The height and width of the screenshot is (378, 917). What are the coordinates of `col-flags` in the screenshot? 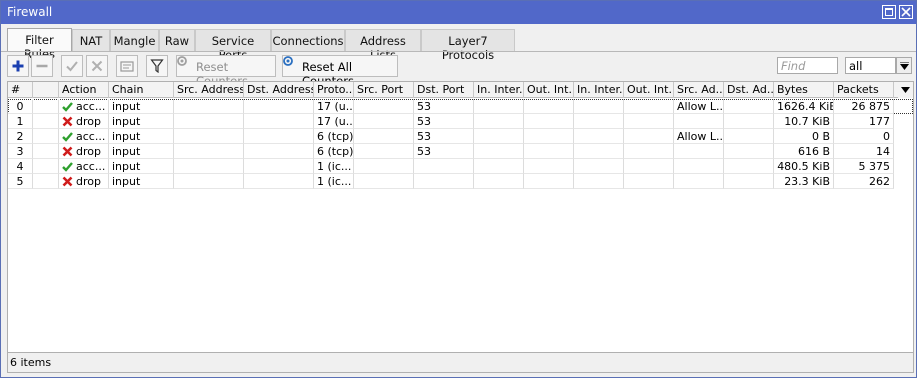 It's located at (46, 90).